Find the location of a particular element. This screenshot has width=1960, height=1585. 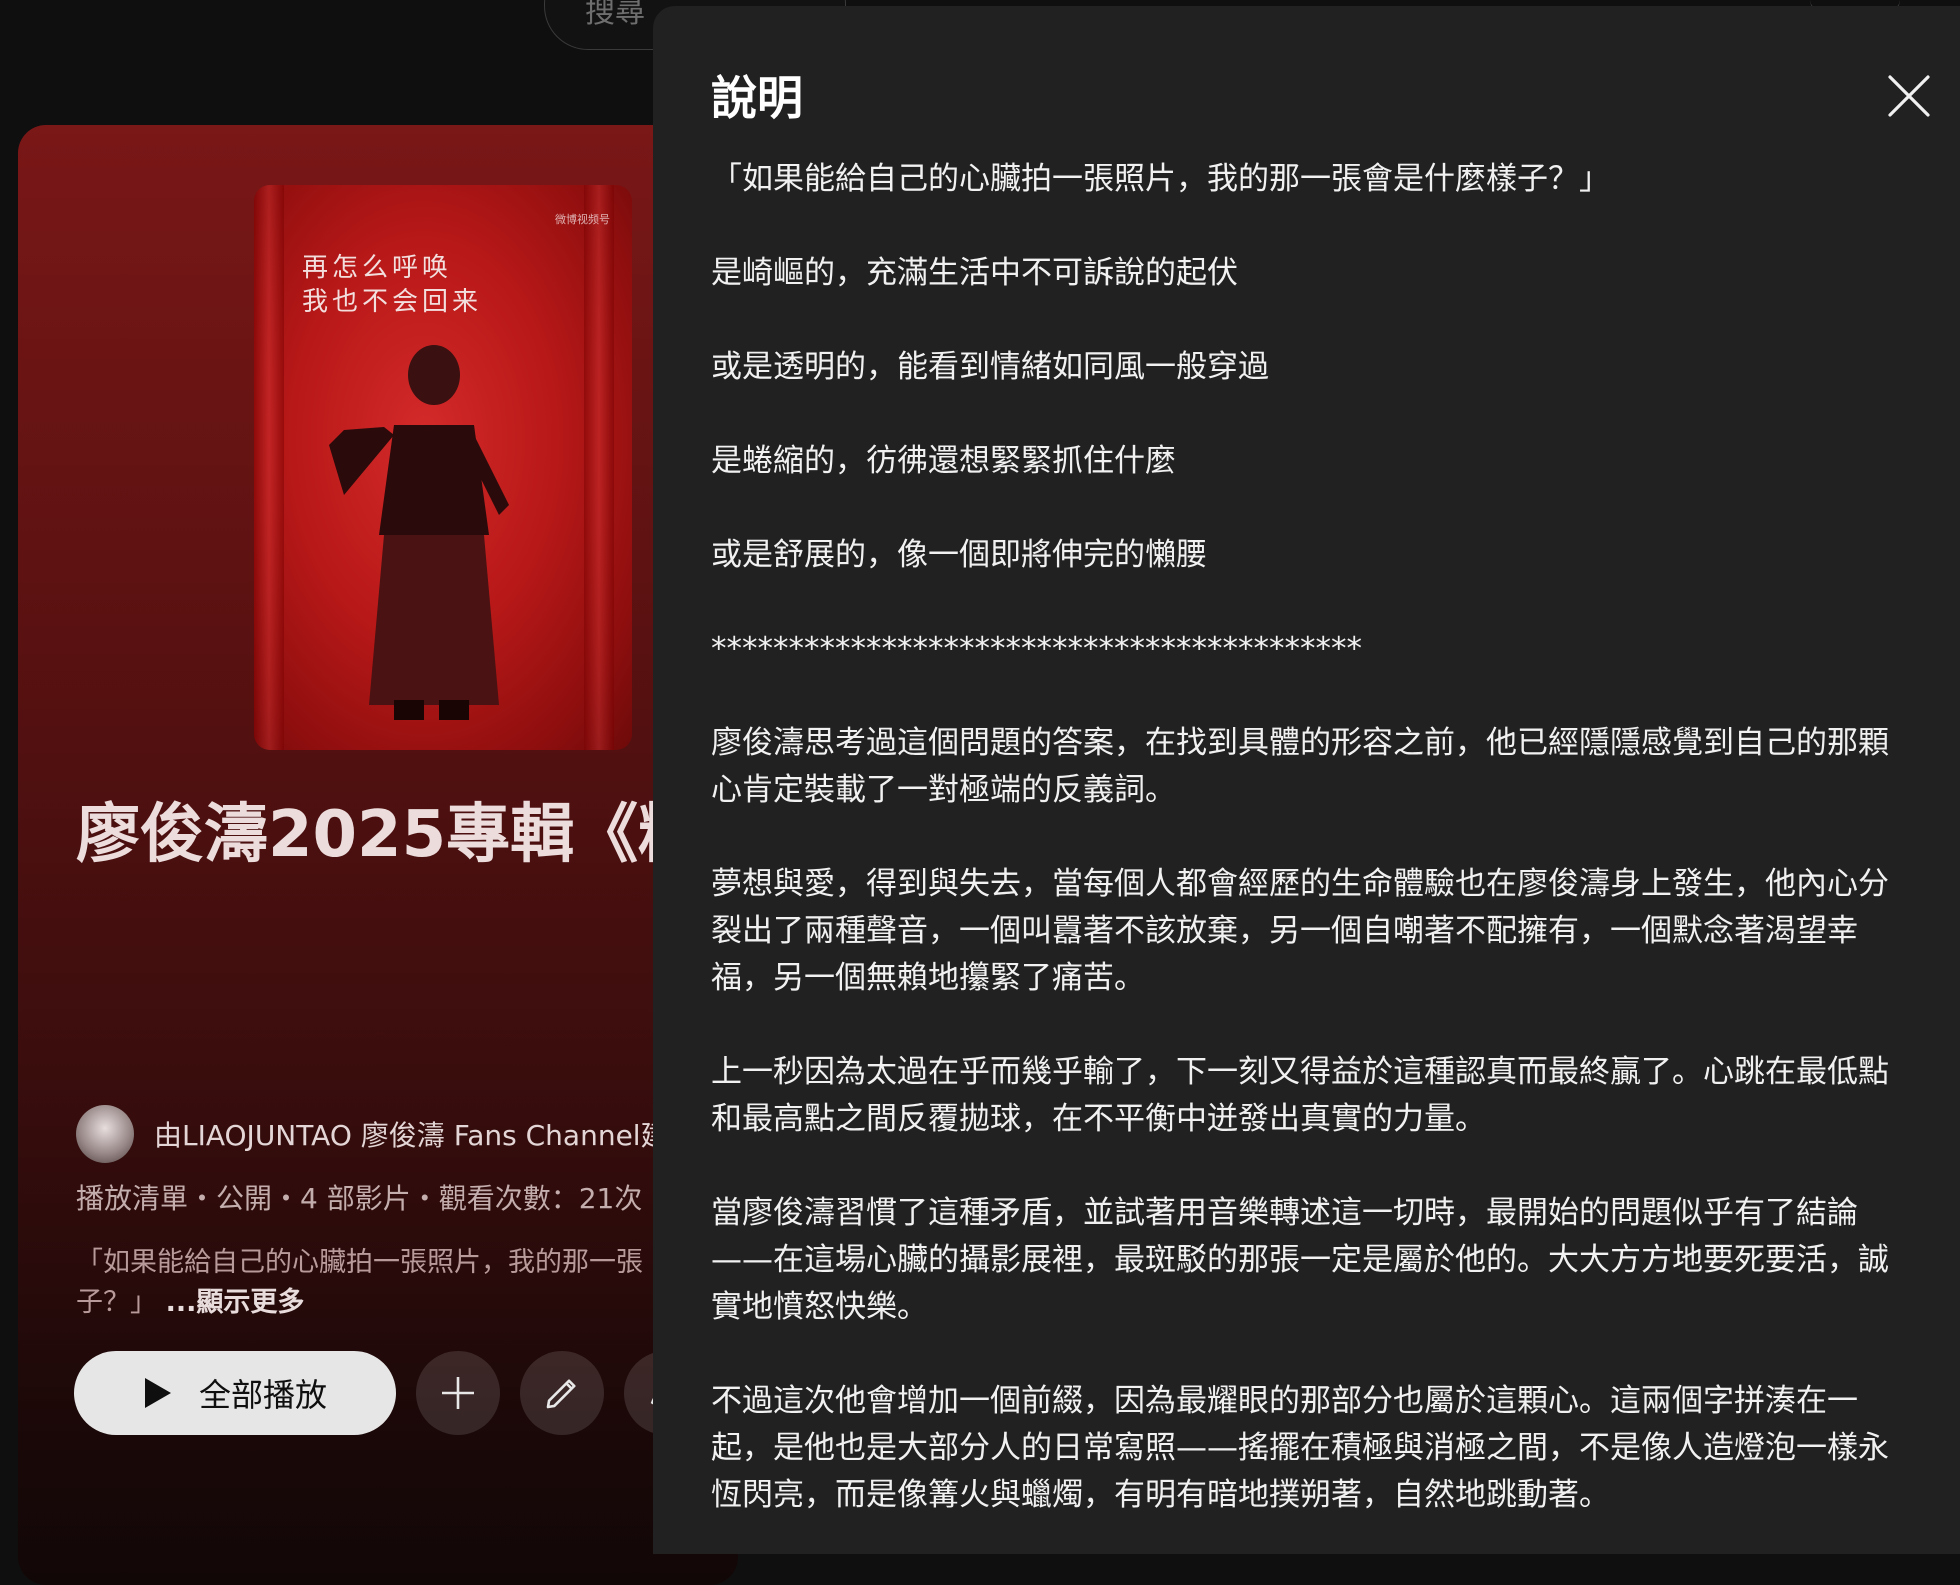

creator-row: 由LIAOJUNTAO 廖俊濤 Fans Channel建 is located at coordinates (372, 1134).